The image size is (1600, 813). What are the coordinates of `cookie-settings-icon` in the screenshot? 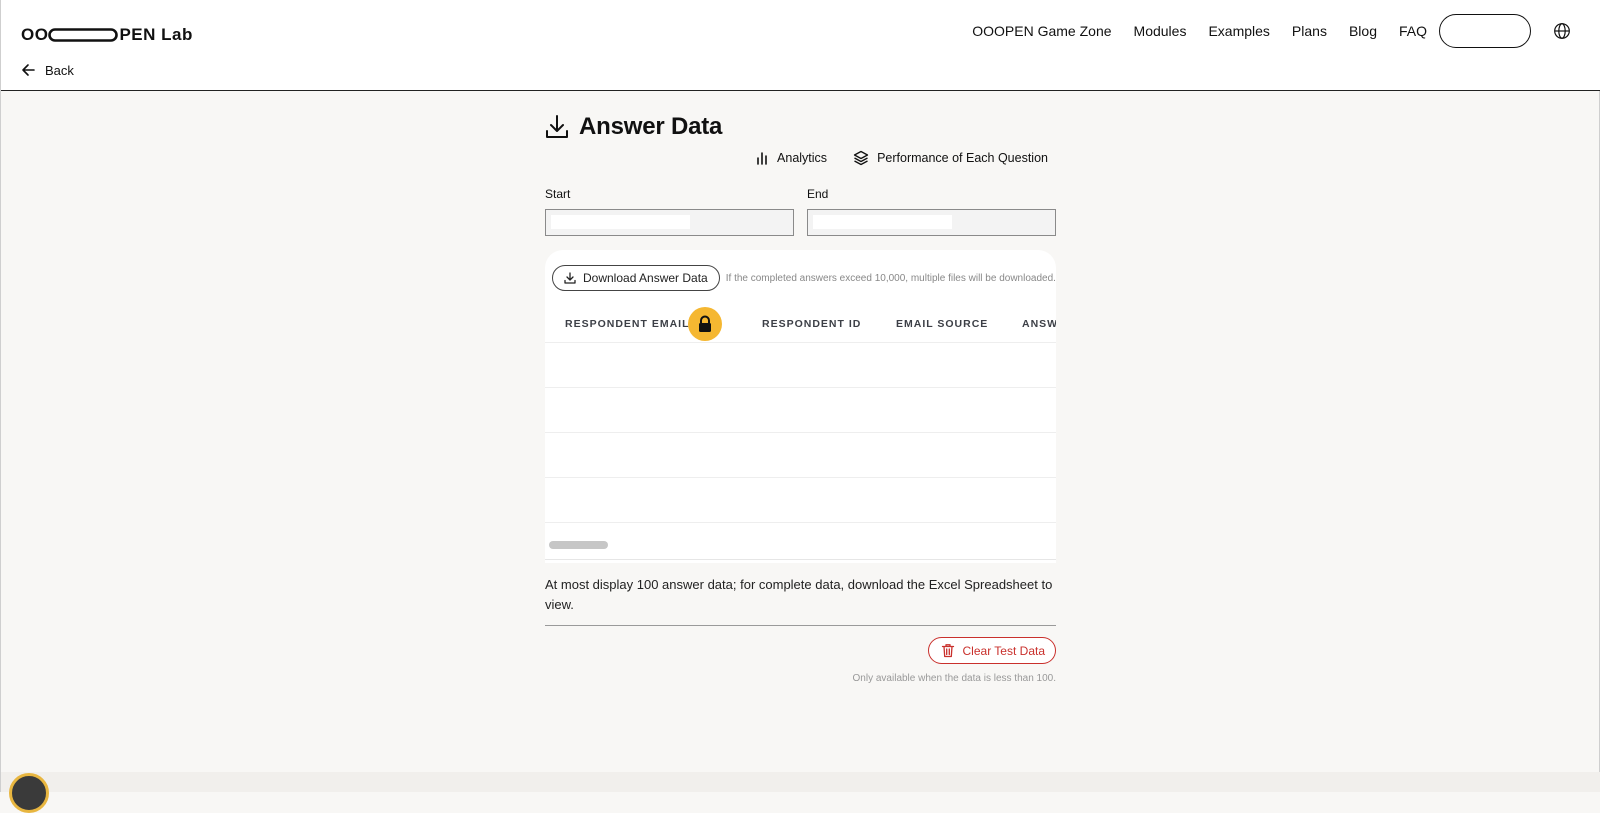 It's located at (29, 793).